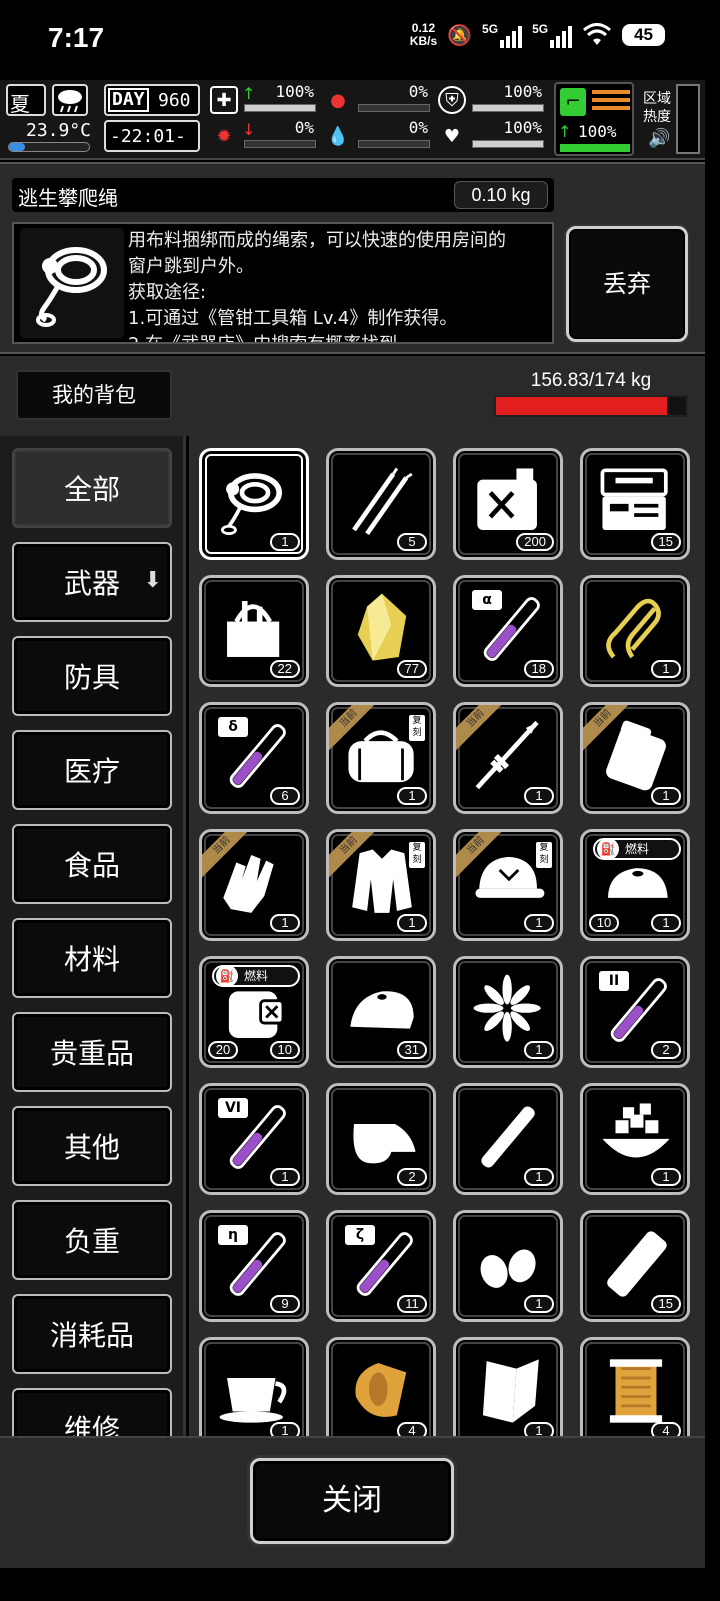 The image size is (720, 1601). What do you see at coordinates (76, 37) in the screenshot?
I see `status-time: 7:17` at bounding box center [76, 37].